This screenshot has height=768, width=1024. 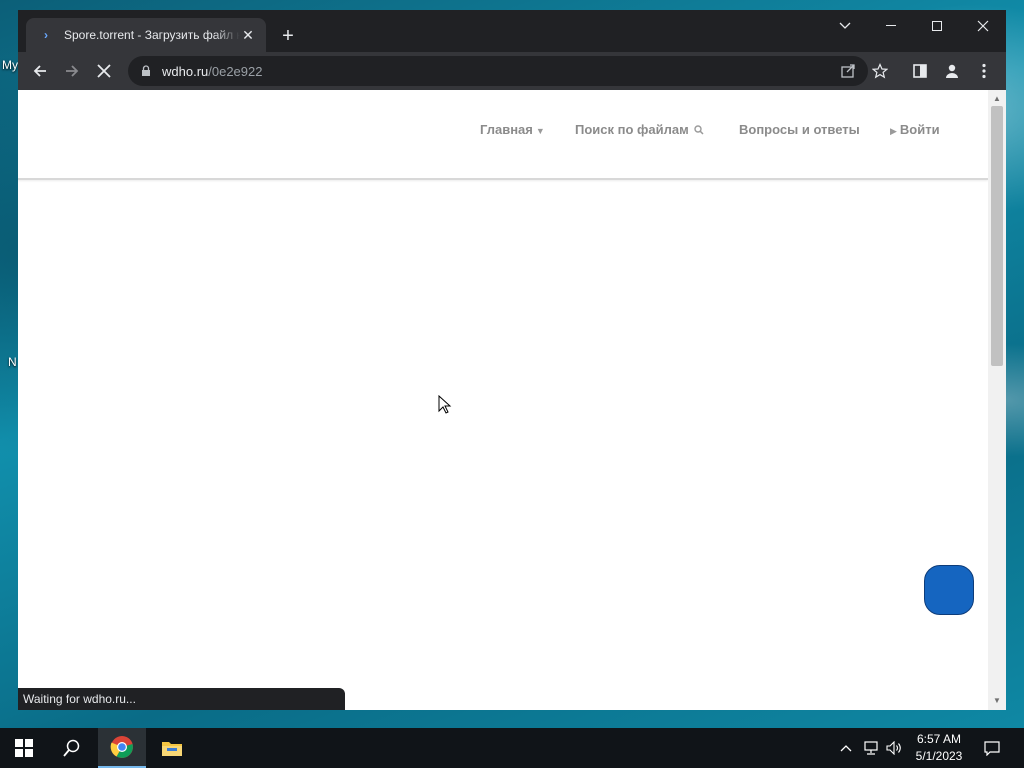 I want to click on wdho-favicon-icon: ›, so click(x=46, y=35).